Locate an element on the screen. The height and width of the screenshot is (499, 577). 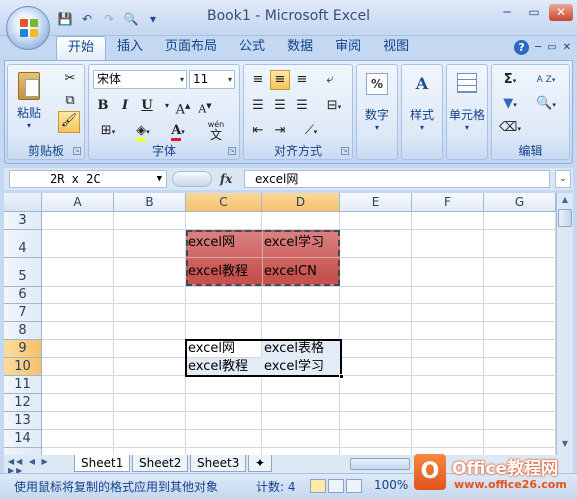
grow-font-button: A▲ is located at coordinates (183, 106).